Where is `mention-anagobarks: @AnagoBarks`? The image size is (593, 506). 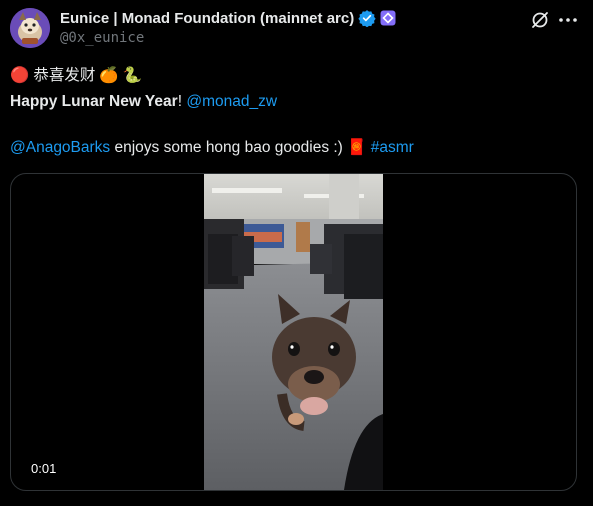 mention-anagobarks: @AnagoBarks is located at coordinates (60, 147).